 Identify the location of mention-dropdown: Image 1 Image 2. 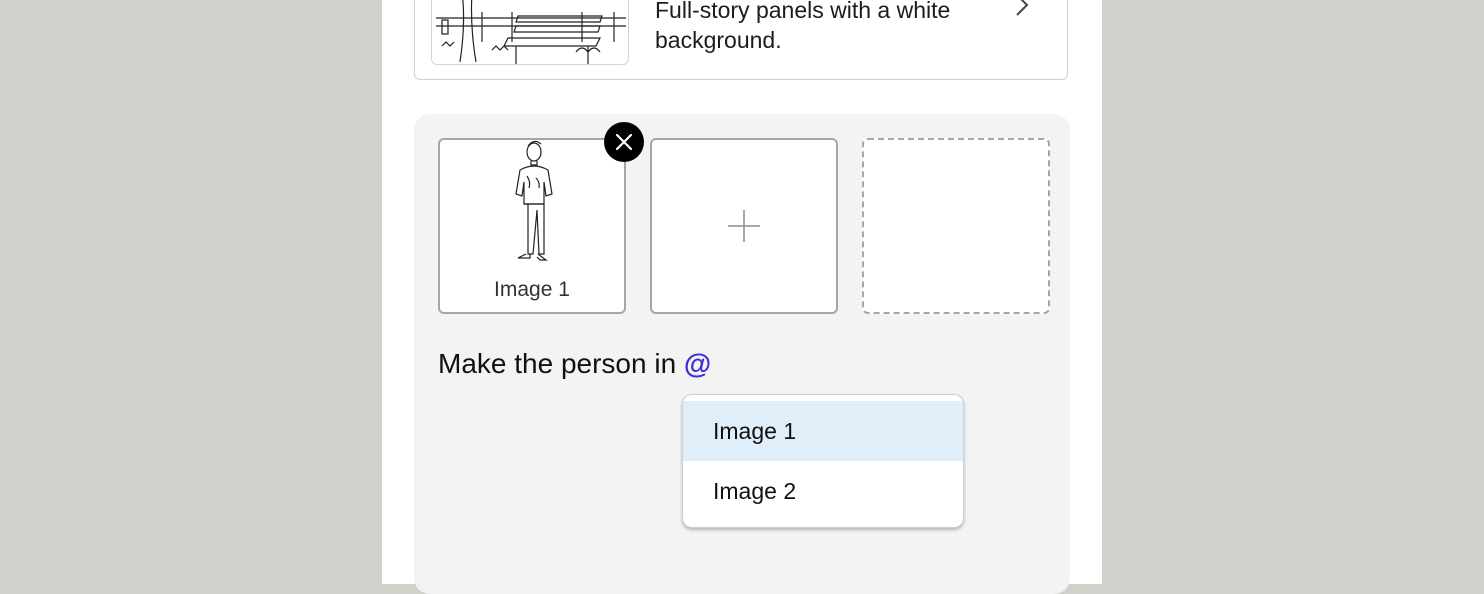
(823, 461).